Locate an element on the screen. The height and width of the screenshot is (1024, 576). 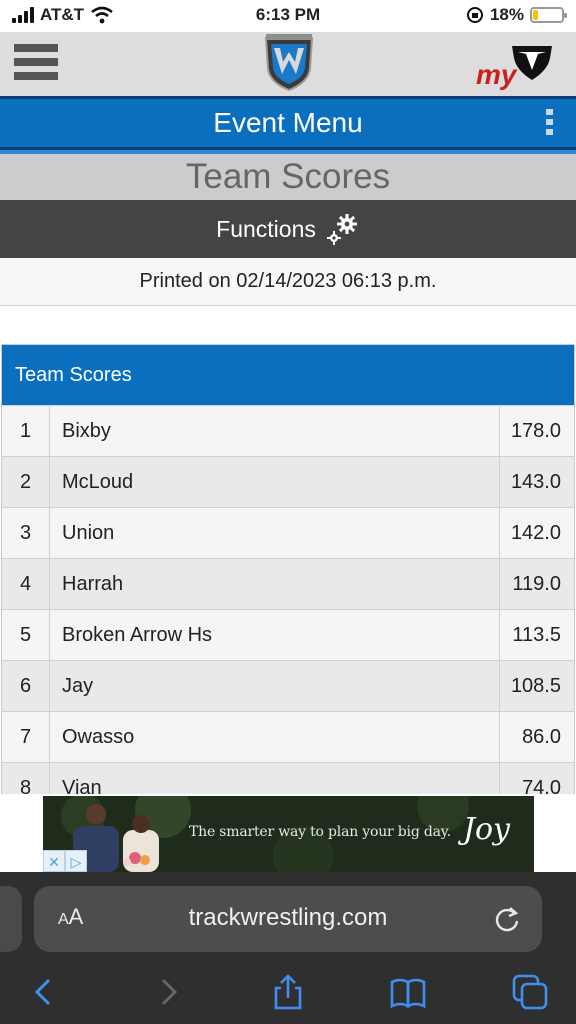
svg-text: my is located at coordinates (497, 74).